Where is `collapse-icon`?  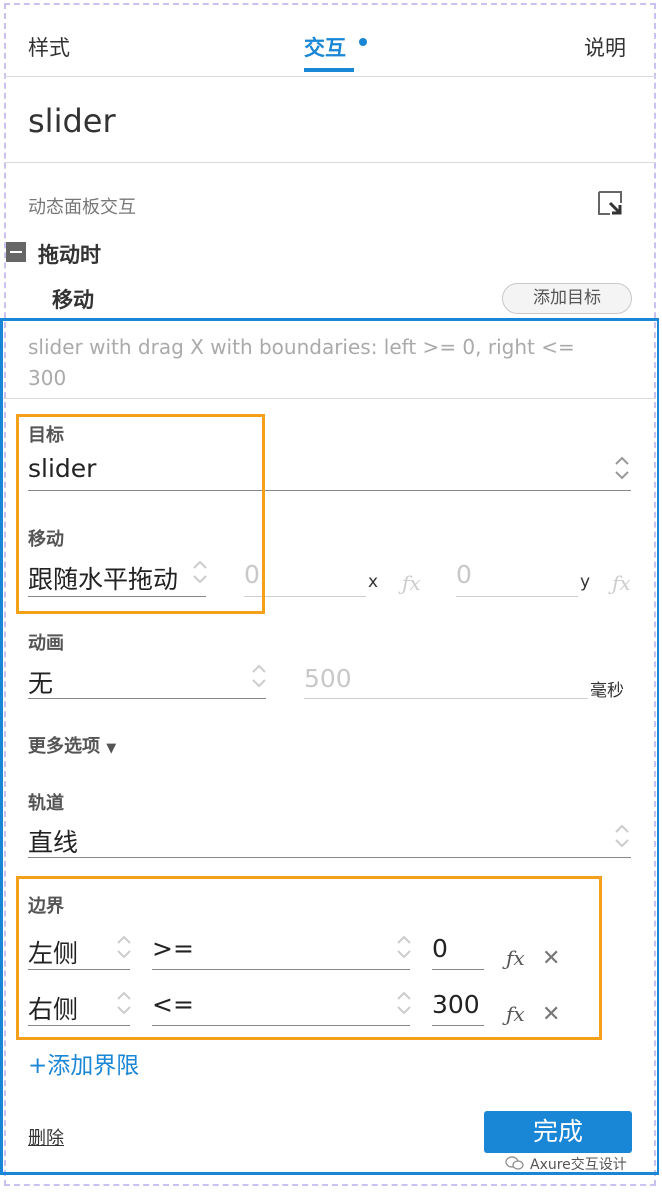
collapse-icon is located at coordinates (16, 252).